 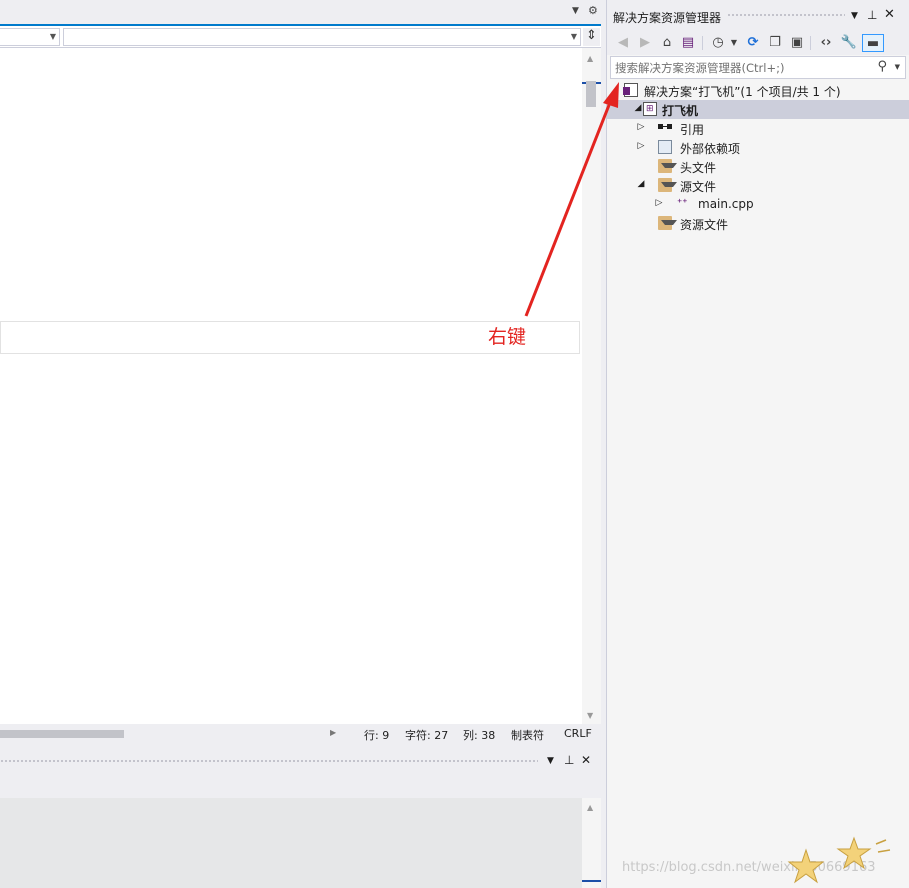 I want to click on horizontal-scrollbar: ▶, so click(x=168, y=733).